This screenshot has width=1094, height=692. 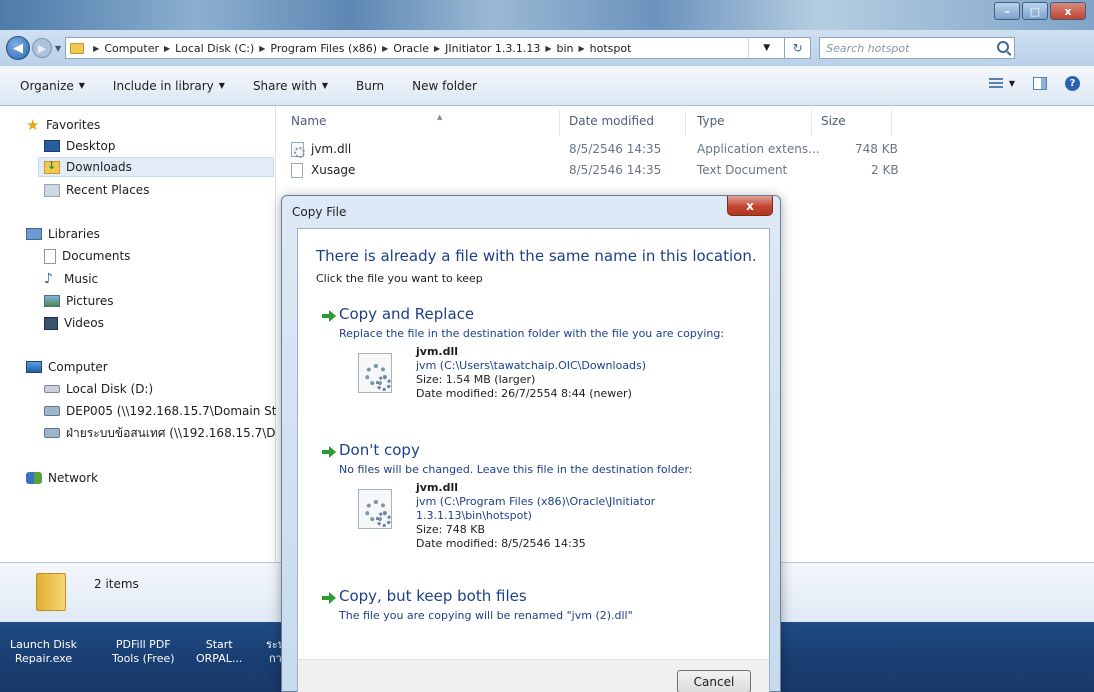 I want to click on nav-network-drive-info: ฝ่ายระบบข้อสนเทศ (\\192.168.15.7\Dom, so click(x=160, y=433).